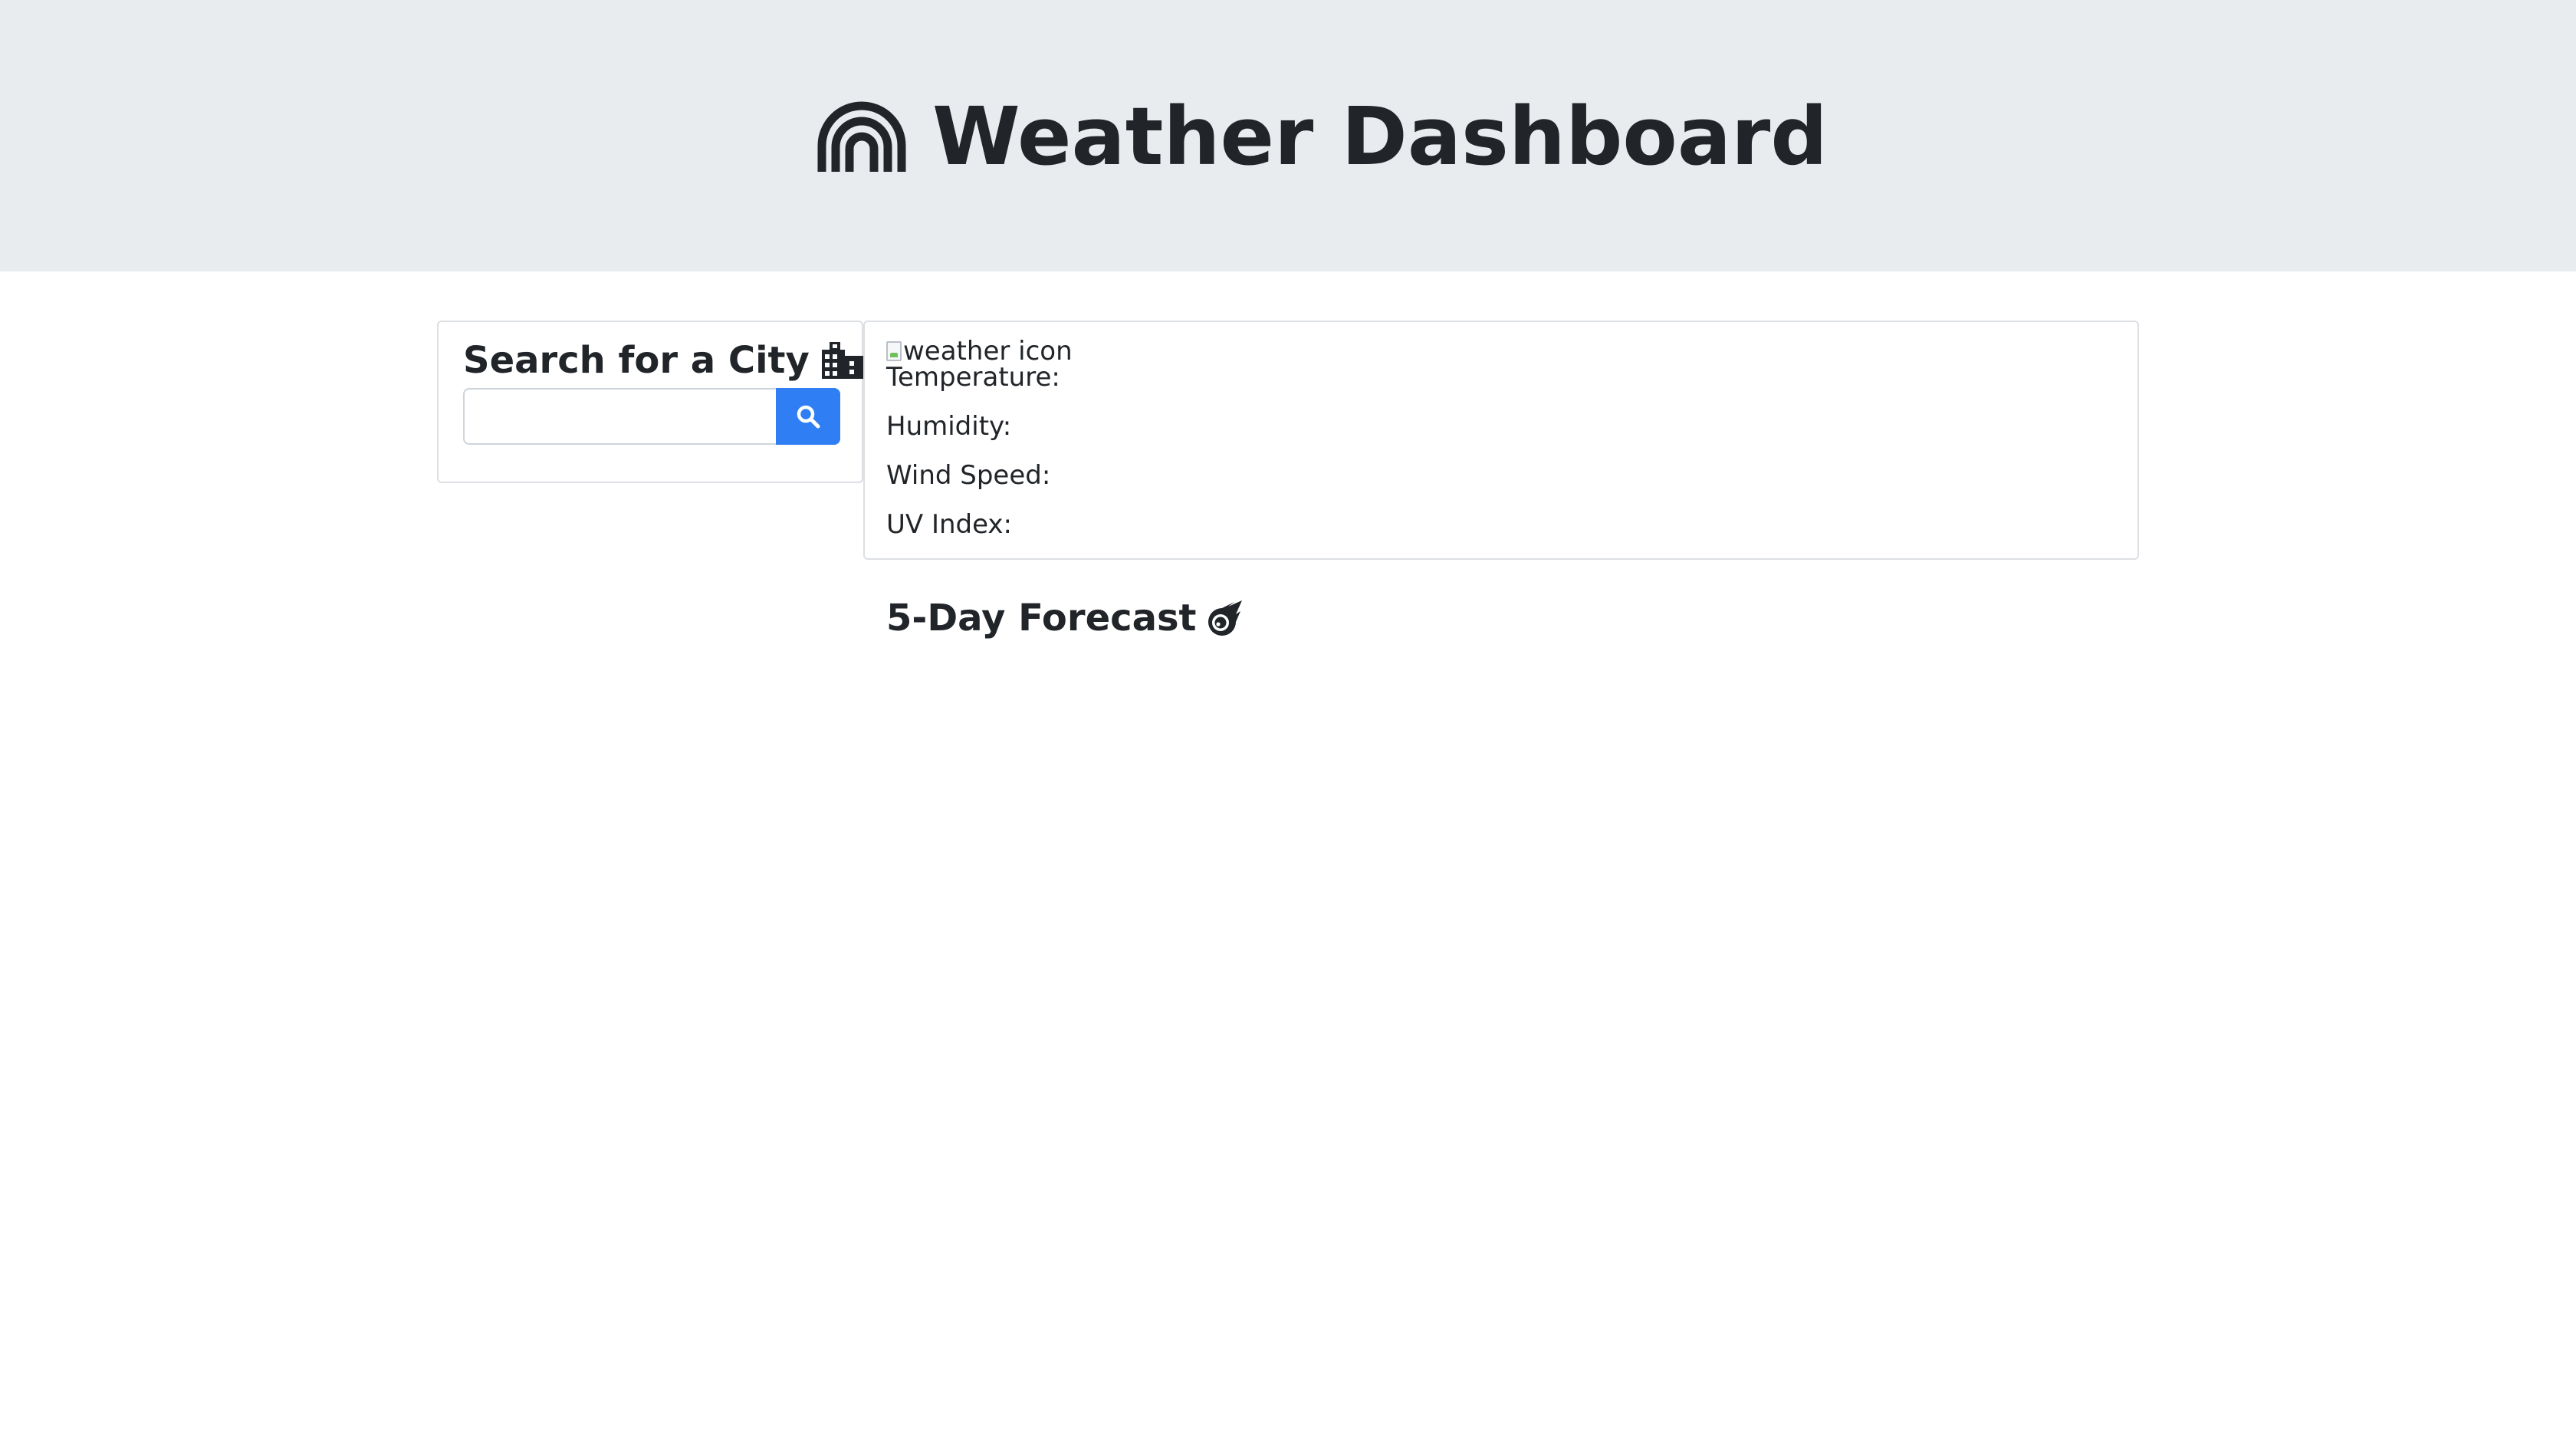 This screenshot has width=2576, height=1434. I want to click on city-icon, so click(842, 360).